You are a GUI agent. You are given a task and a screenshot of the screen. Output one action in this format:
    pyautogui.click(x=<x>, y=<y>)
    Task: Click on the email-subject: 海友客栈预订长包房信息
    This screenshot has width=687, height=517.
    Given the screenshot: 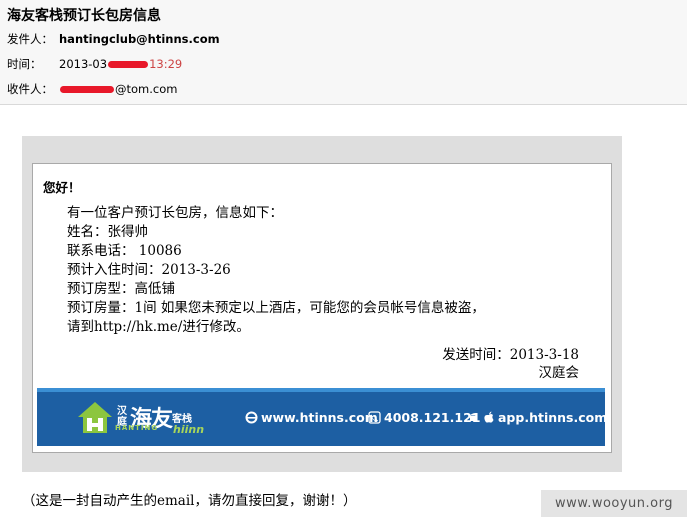 What is the action you would take?
    pyautogui.click(x=84, y=16)
    